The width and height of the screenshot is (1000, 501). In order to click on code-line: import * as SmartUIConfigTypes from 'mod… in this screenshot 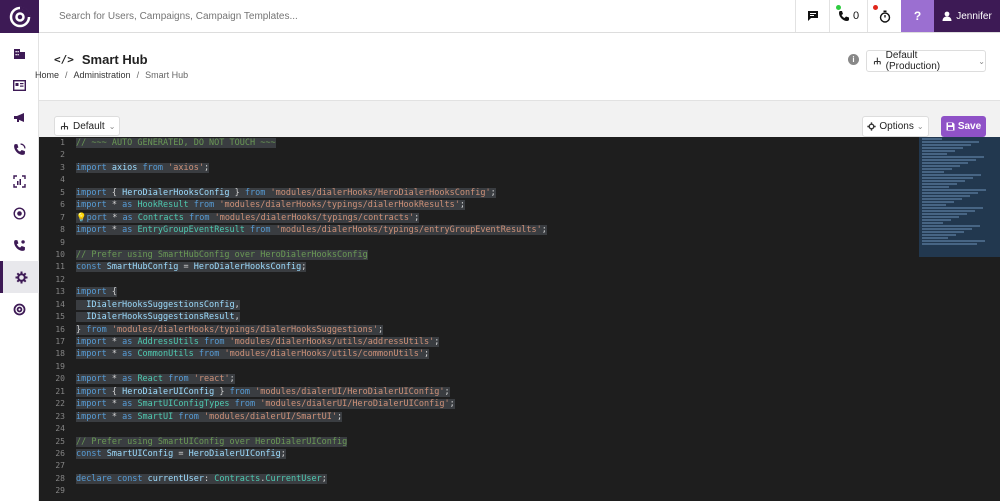, I will do `click(496, 404)`.